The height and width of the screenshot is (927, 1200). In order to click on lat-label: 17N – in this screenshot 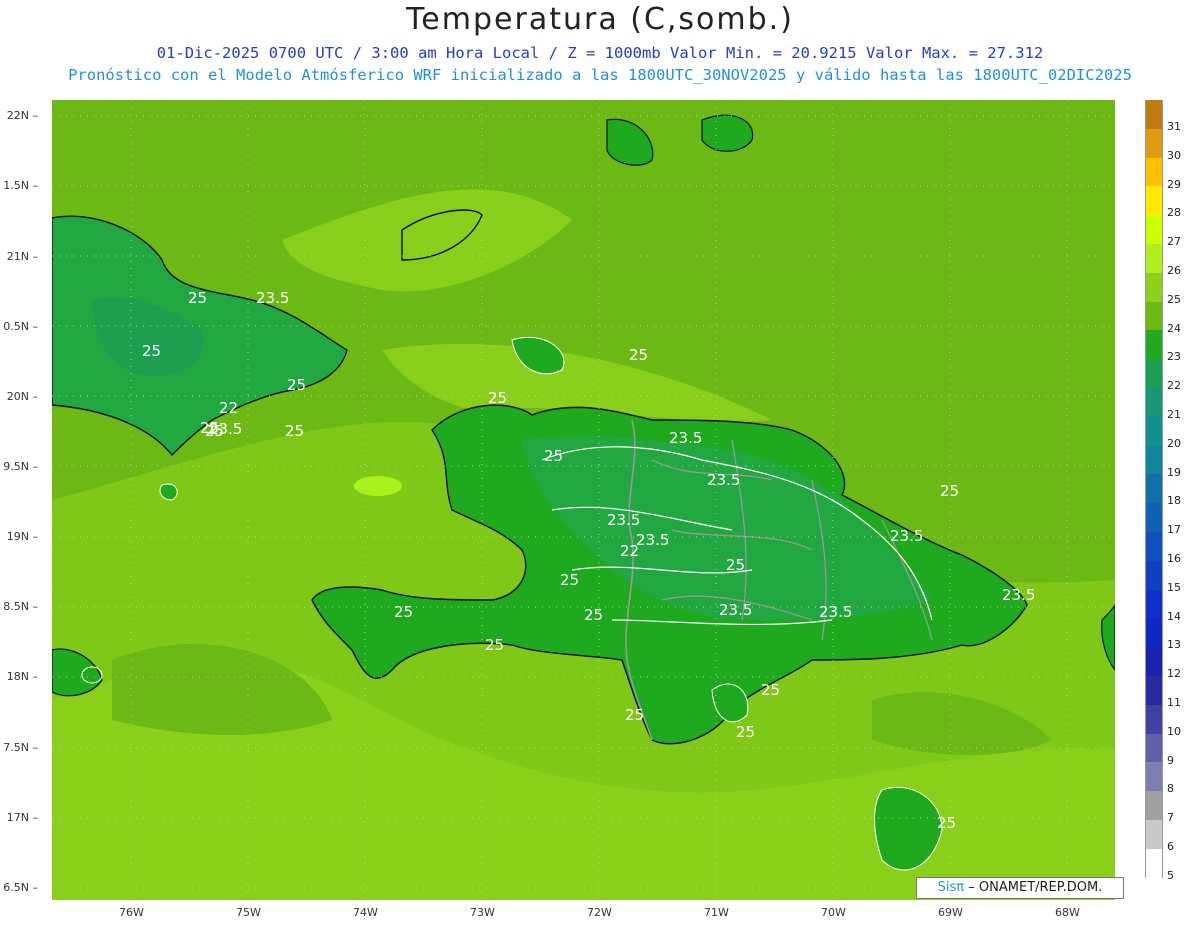, I will do `click(22, 817)`.